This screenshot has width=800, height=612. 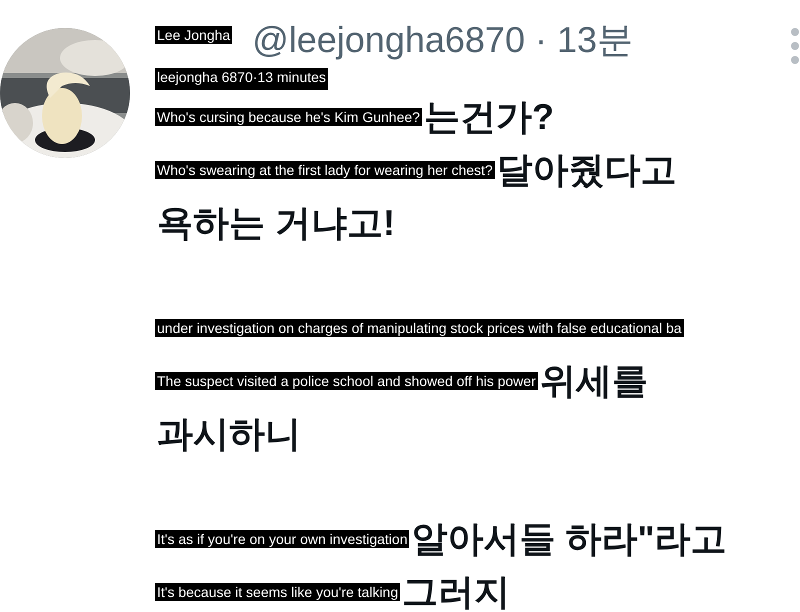 I want to click on tweet-text: 알아서들 하라"라고, so click(x=569, y=538).